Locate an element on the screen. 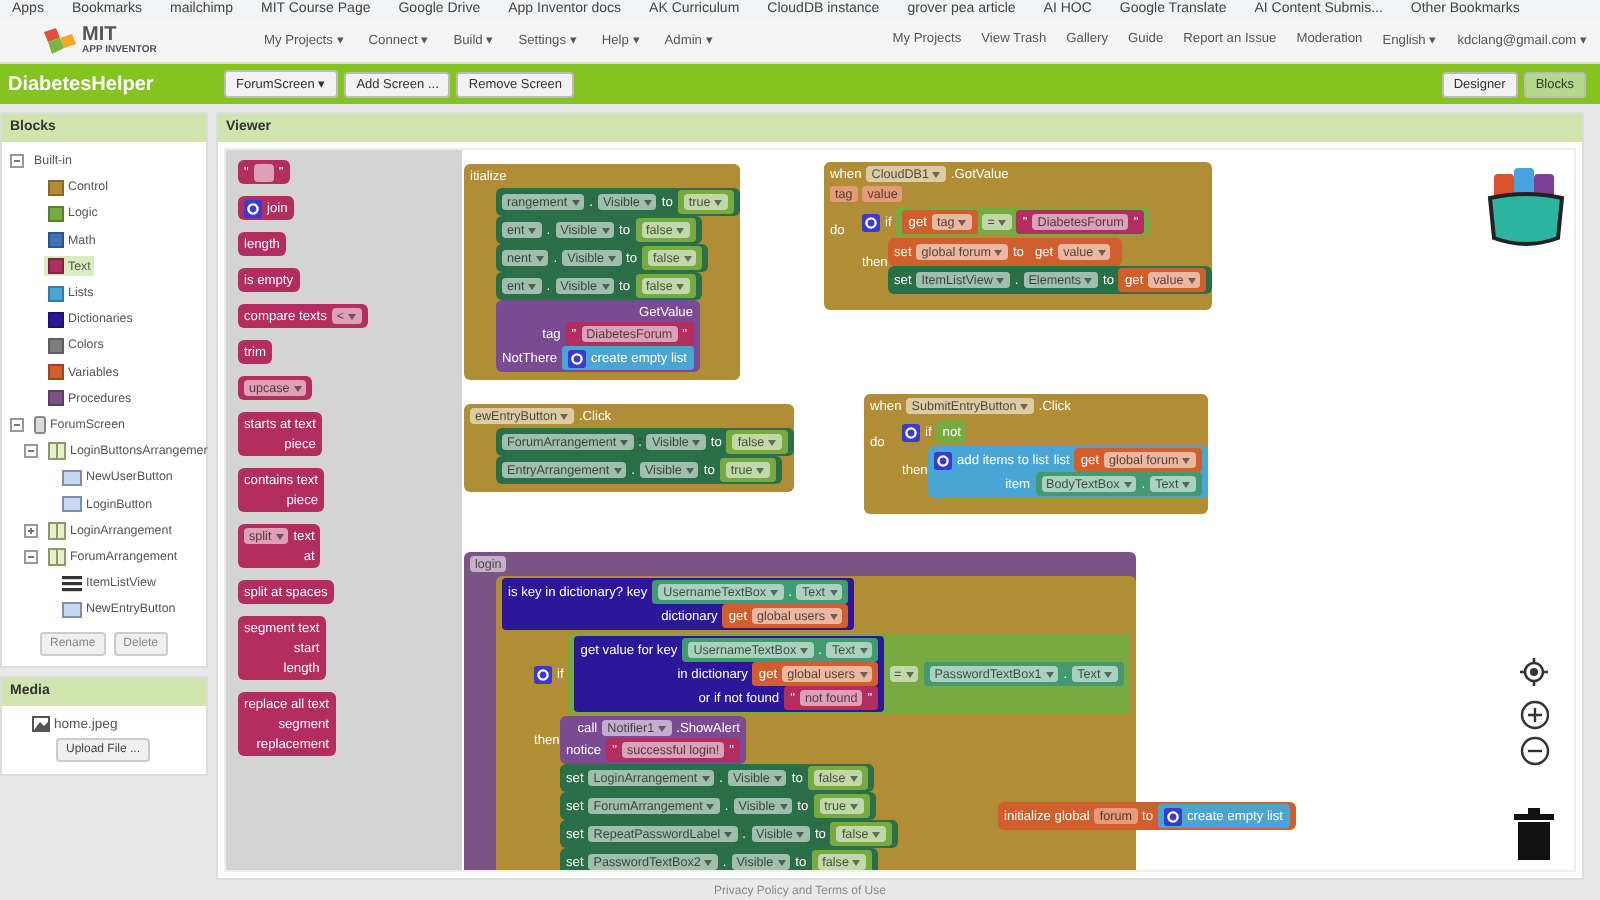 This screenshot has height=900, width=1600. project-title: DiabetesHelper is located at coordinates (82, 84).